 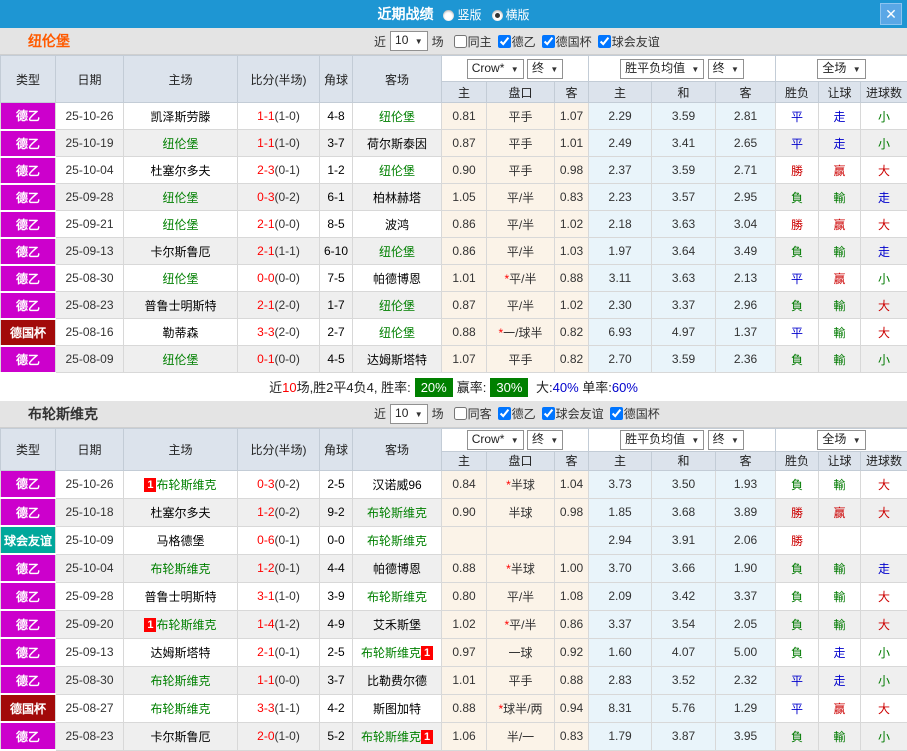 I want to click on same-venue-filter: 同主, so click(x=472, y=41).